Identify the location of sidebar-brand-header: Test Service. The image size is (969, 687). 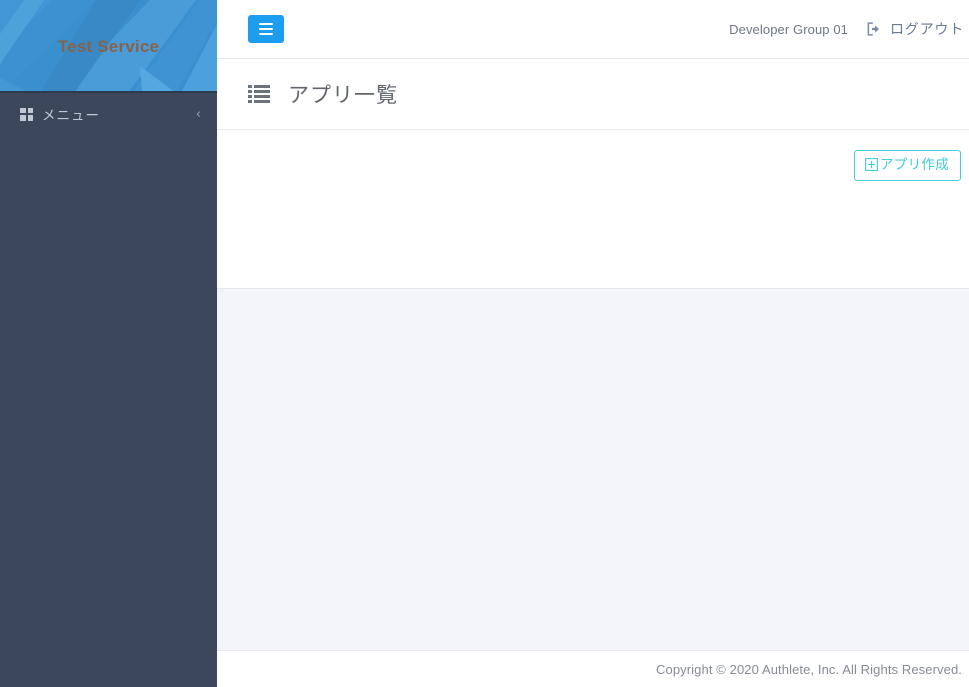
(108, 46).